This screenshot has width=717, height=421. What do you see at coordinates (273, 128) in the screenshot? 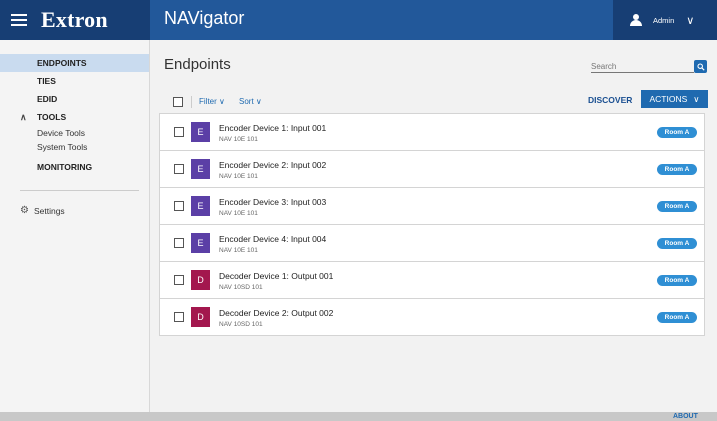
I see `device-name: Encoder Device 1: Input 001` at bounding box center [273, 128].